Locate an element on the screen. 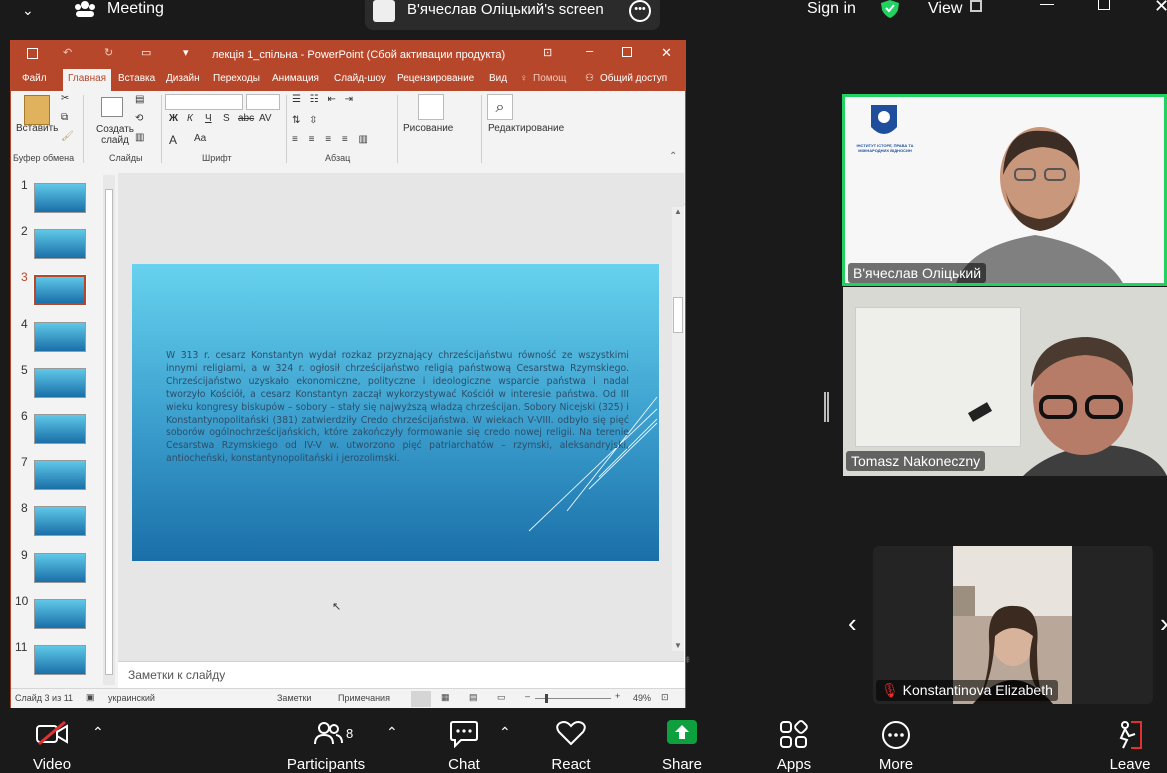 This screenshot has height=773, width=1167. shield-check-icon is located at coordinates (890, 11).